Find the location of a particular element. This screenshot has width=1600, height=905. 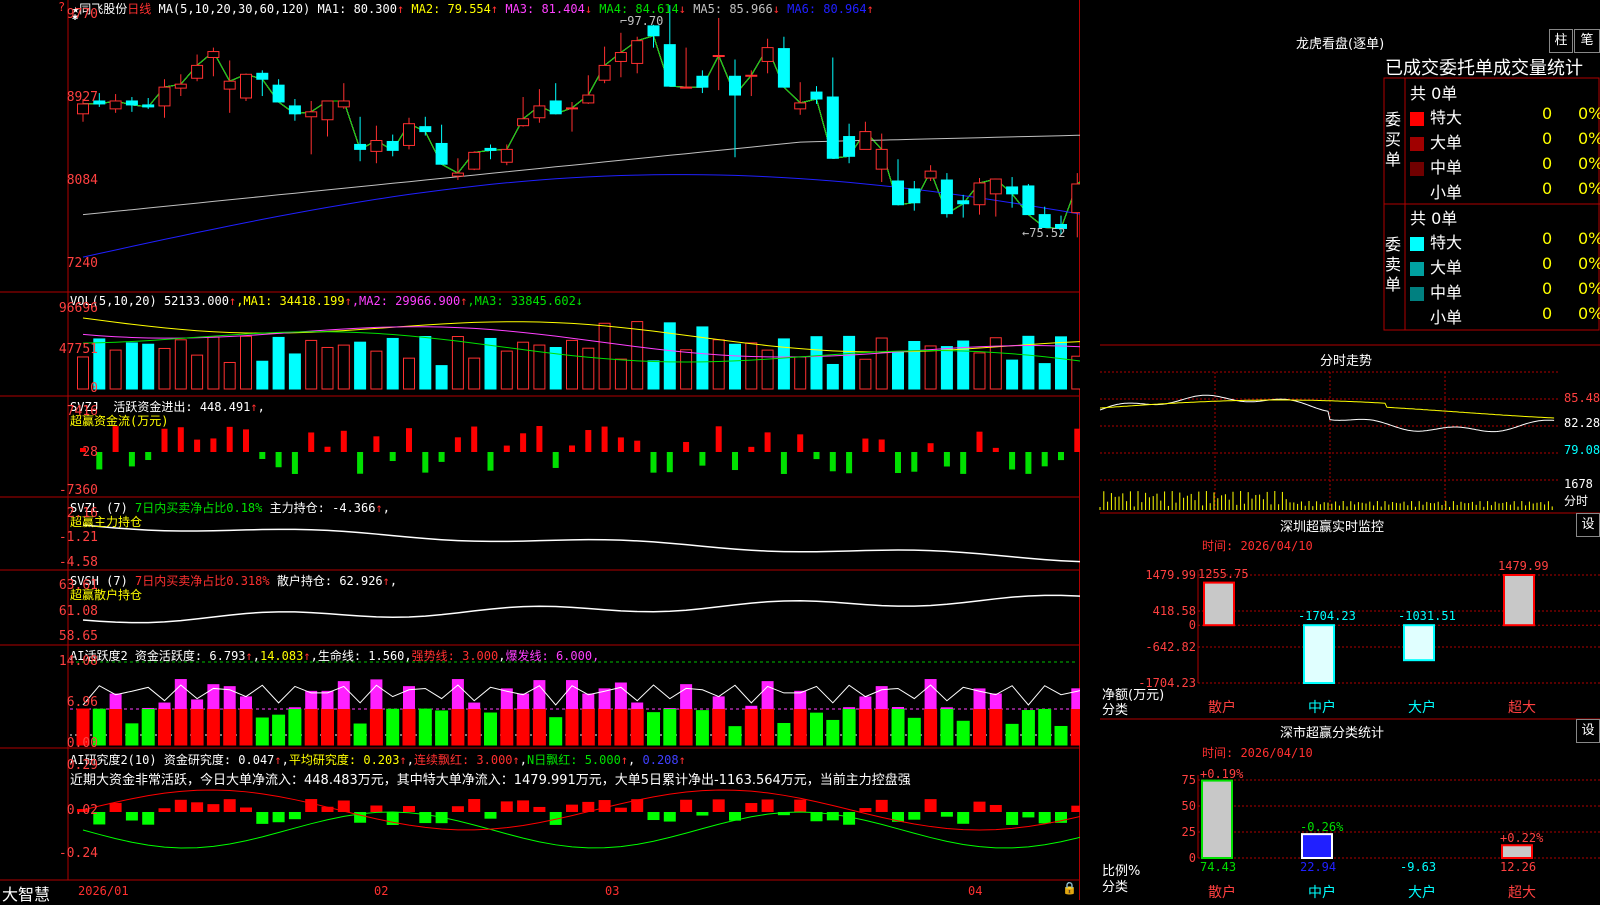

sz-category-label: 中户 is located at coordinates (1322, 708).